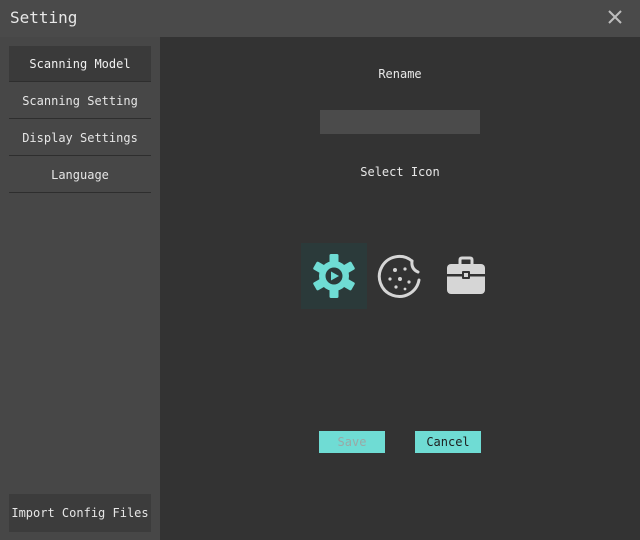 The width and height of the screenshot is (640, 540). Describe the element at coordinates (400, 172) in the screenshot. I see `select-icon-label: Select Icon` at that location.